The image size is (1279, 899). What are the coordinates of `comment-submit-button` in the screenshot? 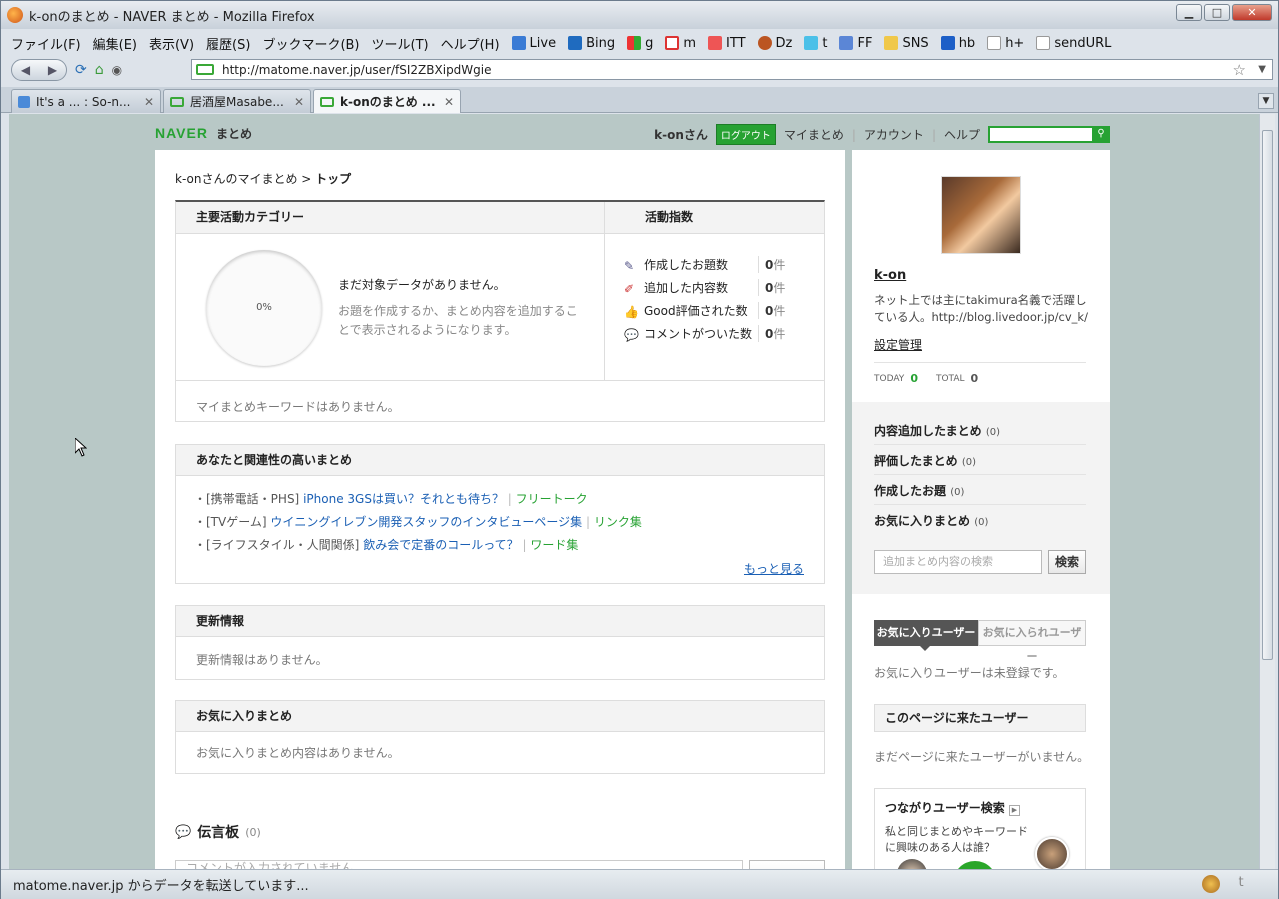 It's located at (787, 864).